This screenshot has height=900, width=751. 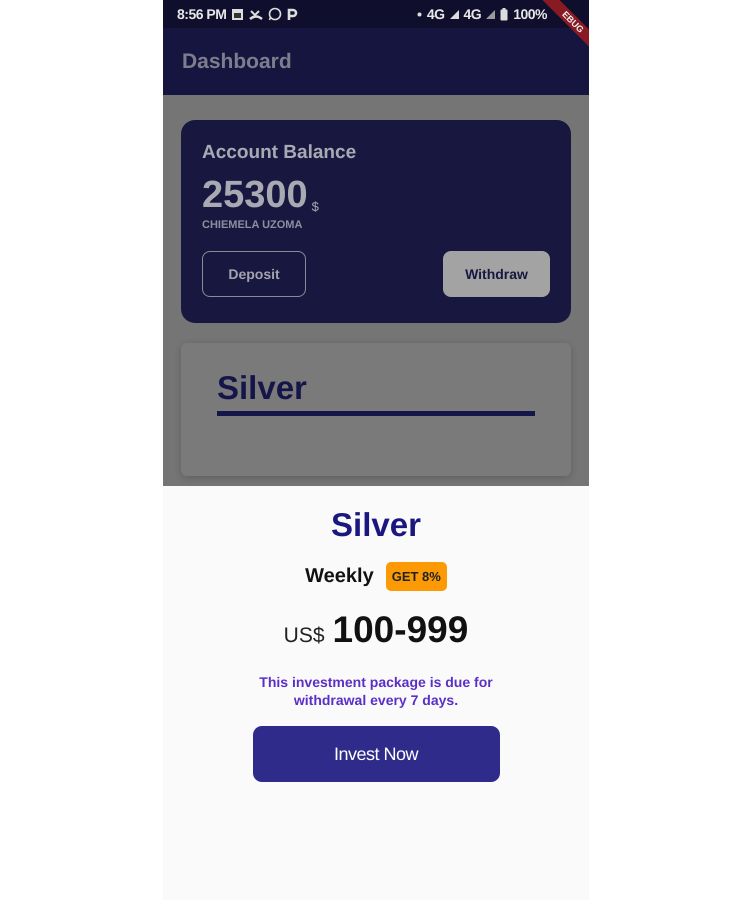 What do you see at coordinates (504, 14) in the screenshot?
I see `battery-icon` at bounding box center [504, 14].